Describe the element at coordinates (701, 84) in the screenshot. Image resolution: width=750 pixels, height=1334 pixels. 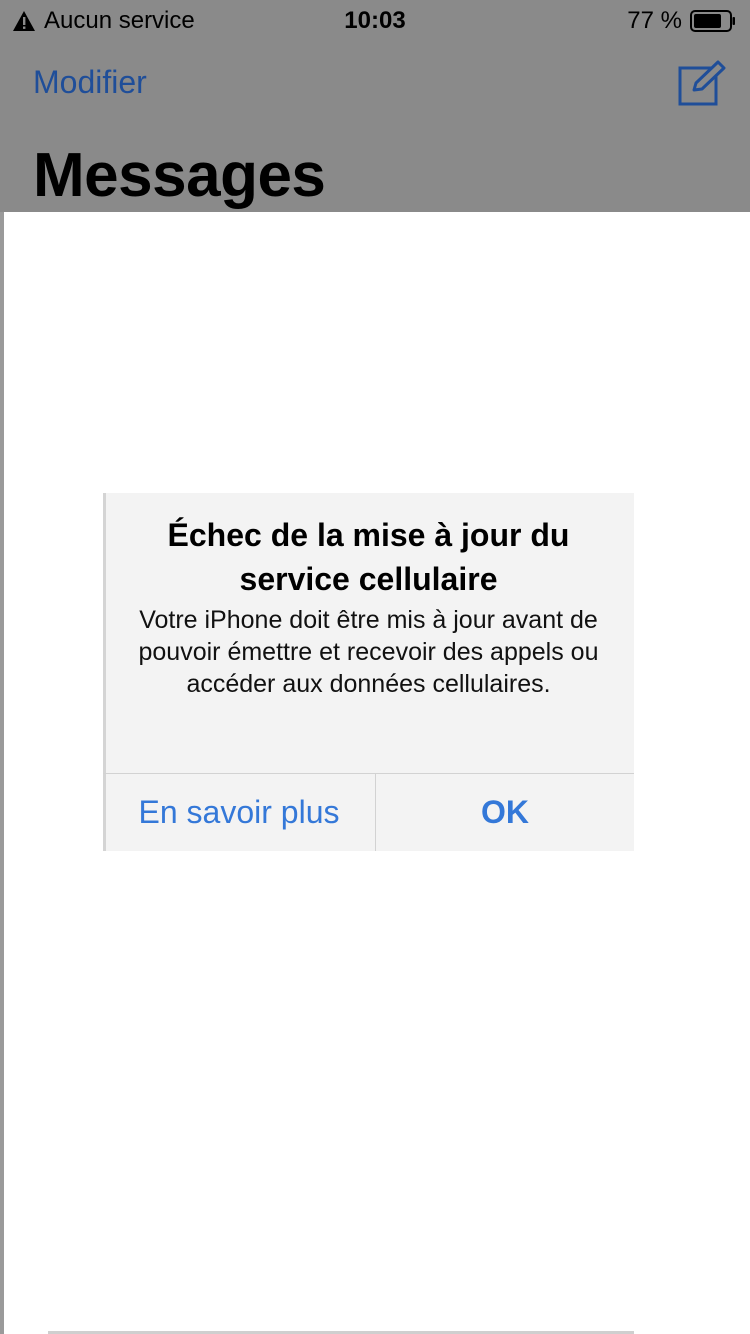
I see `compose-icon` at that location.